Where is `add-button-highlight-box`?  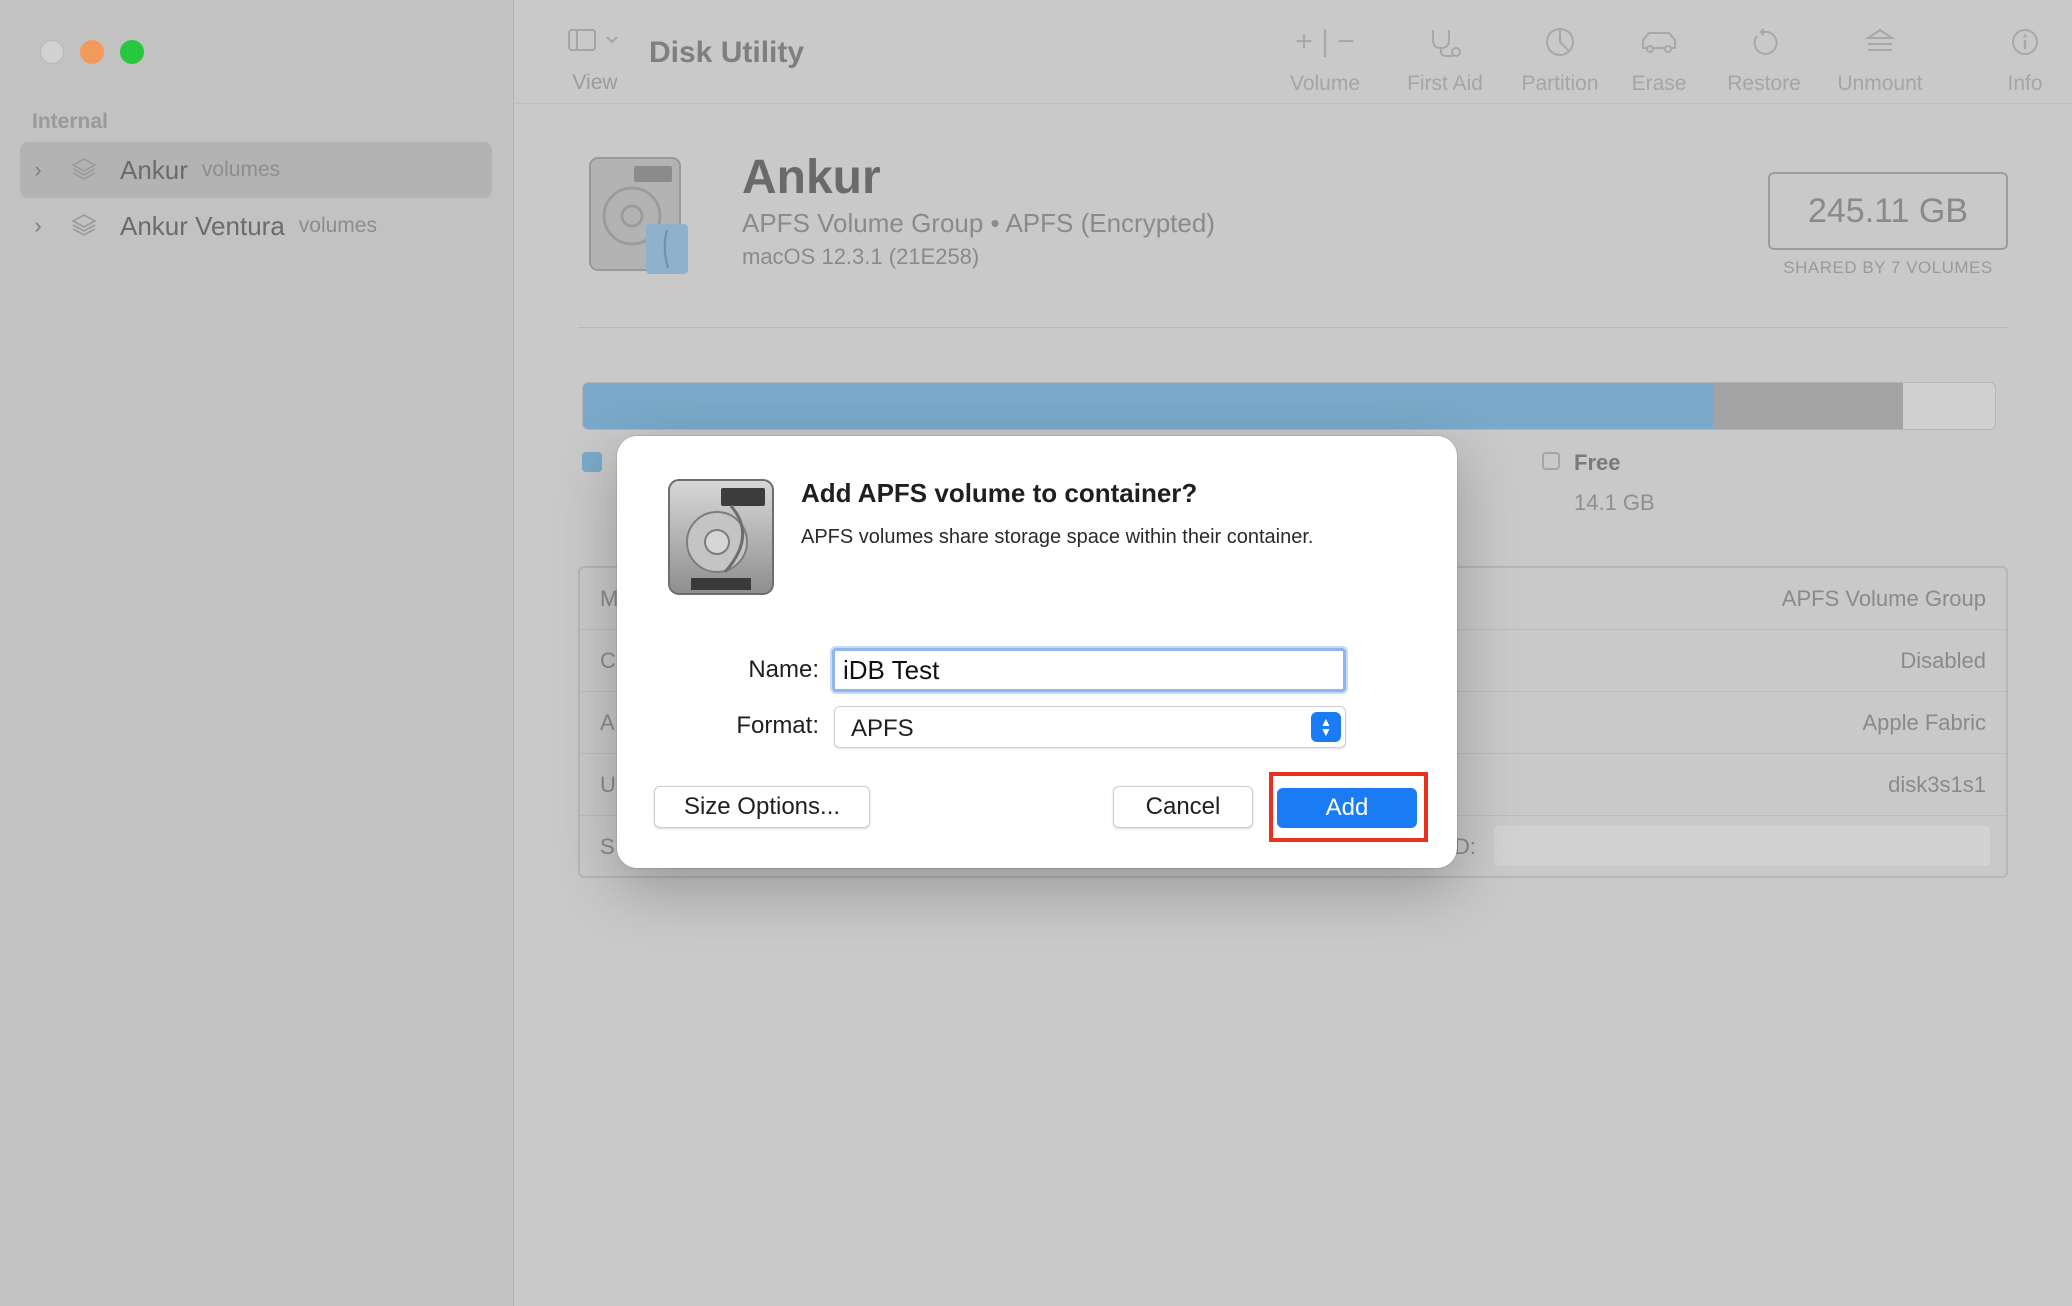
add-button-highlight-box is located at coordinates (1348, 807).